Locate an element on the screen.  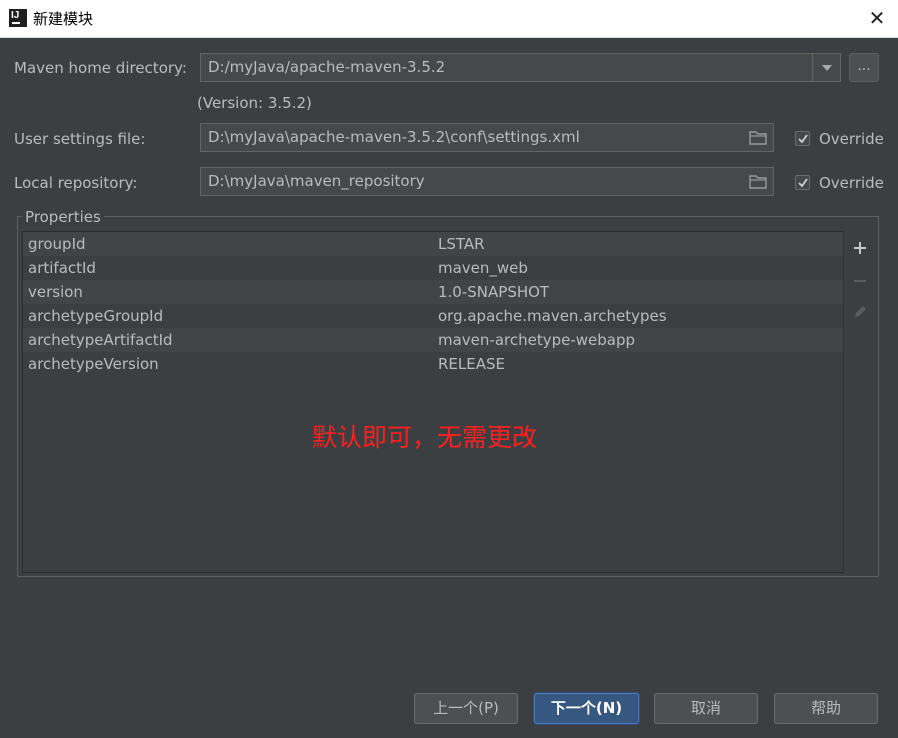
property-value: maven_web is located at coordinates (483, 268).